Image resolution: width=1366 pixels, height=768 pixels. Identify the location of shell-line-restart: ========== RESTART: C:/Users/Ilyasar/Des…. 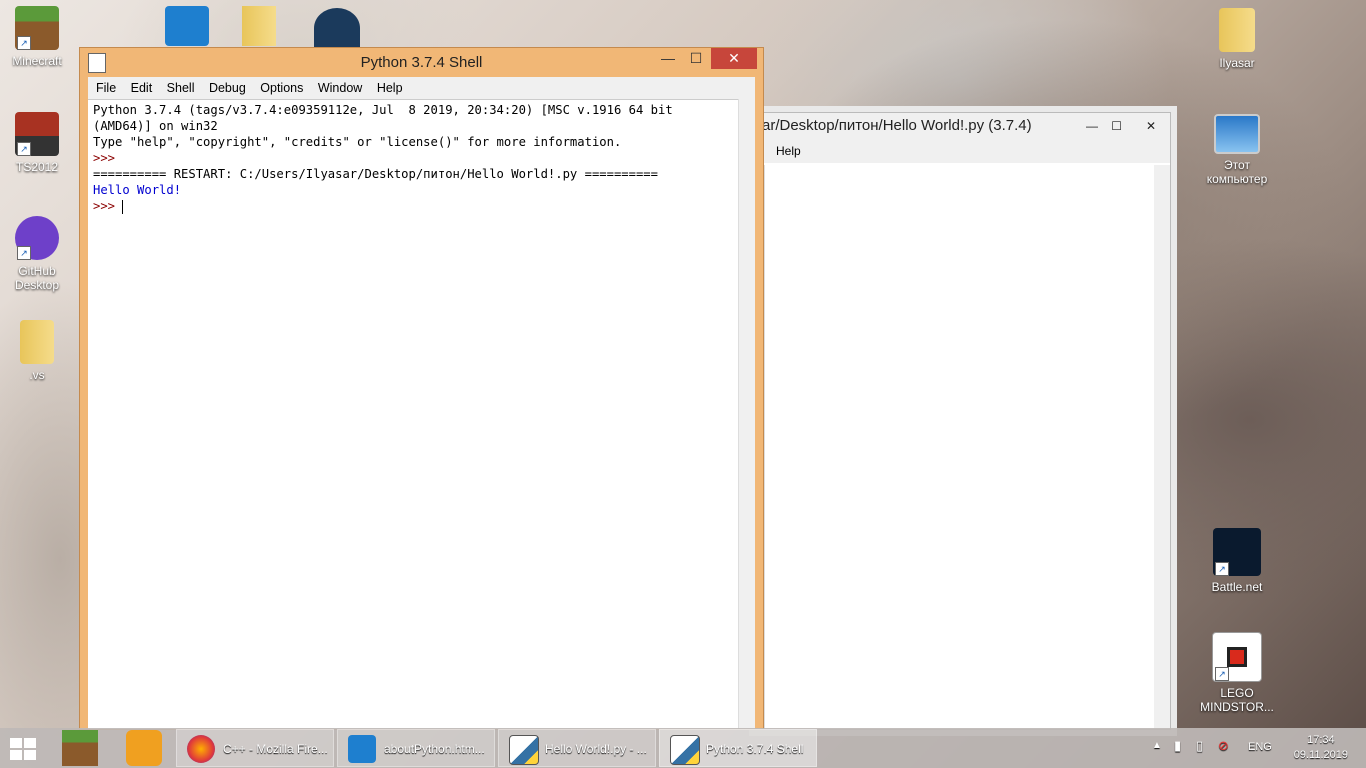
(375, 174).